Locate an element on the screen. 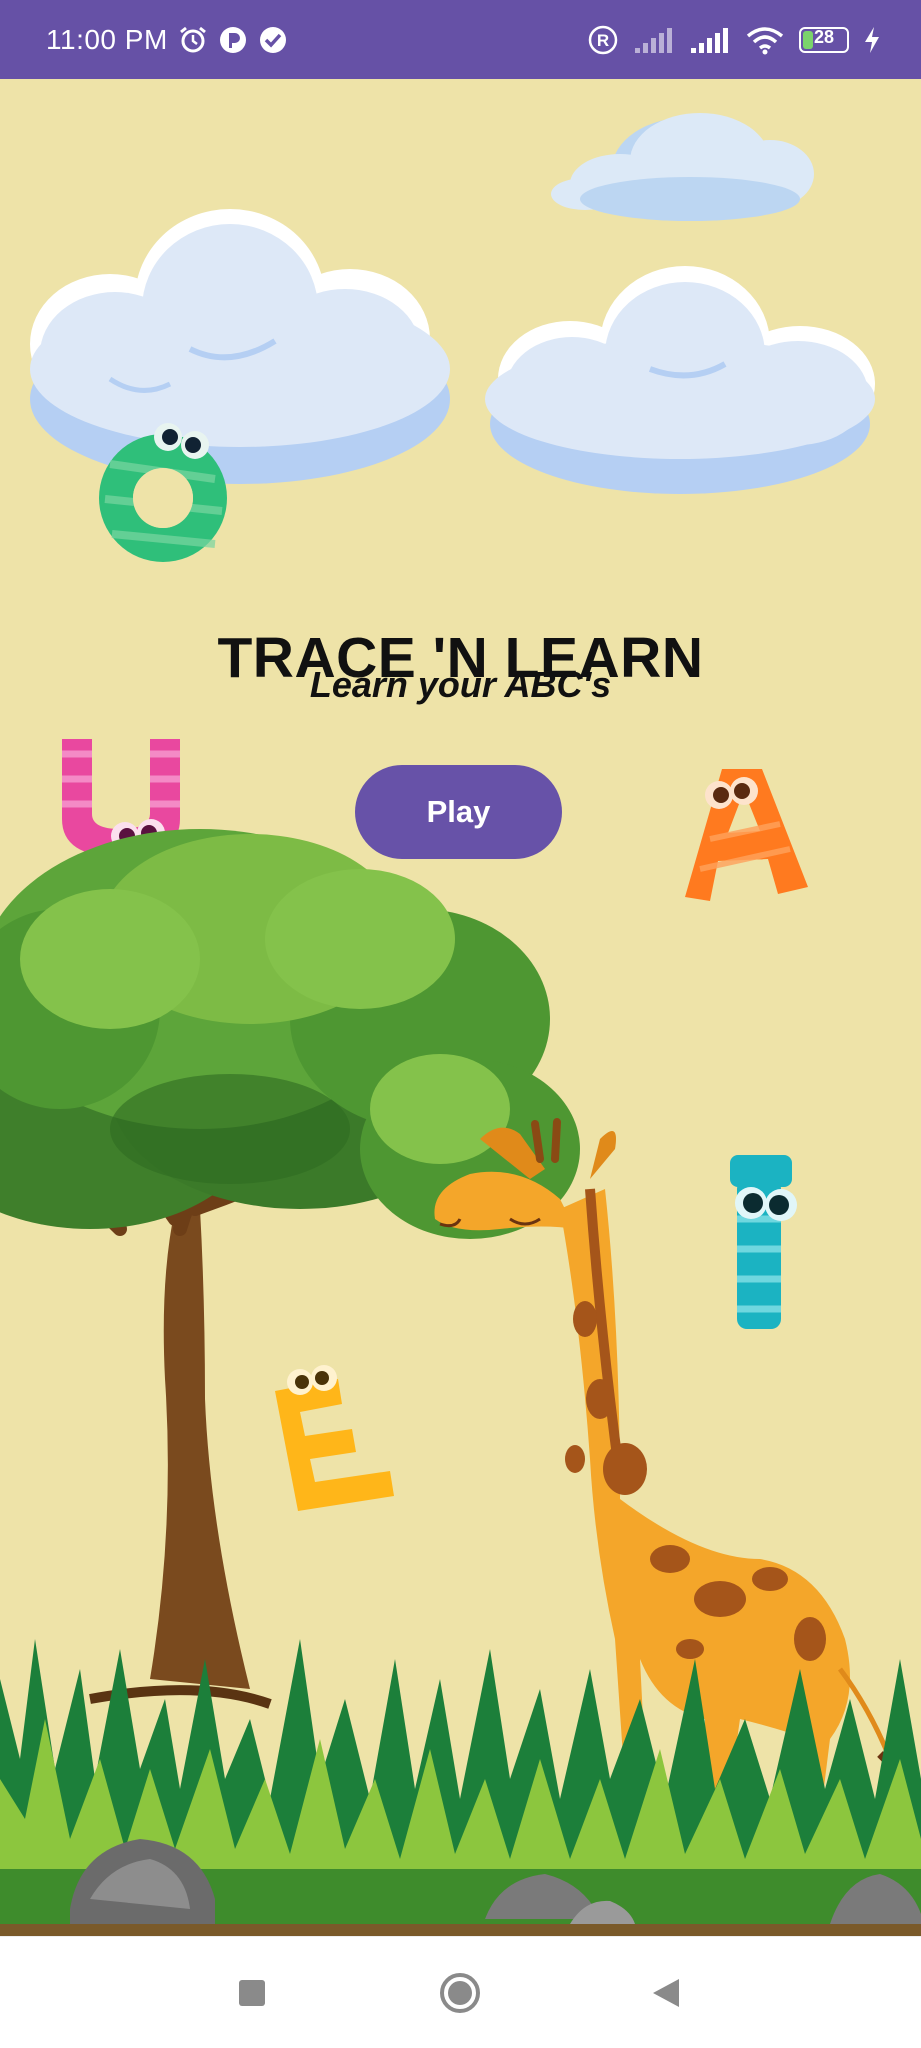 This screenshot has height=2048, width=921. svg-text: R is located at coordinates (603, 40).